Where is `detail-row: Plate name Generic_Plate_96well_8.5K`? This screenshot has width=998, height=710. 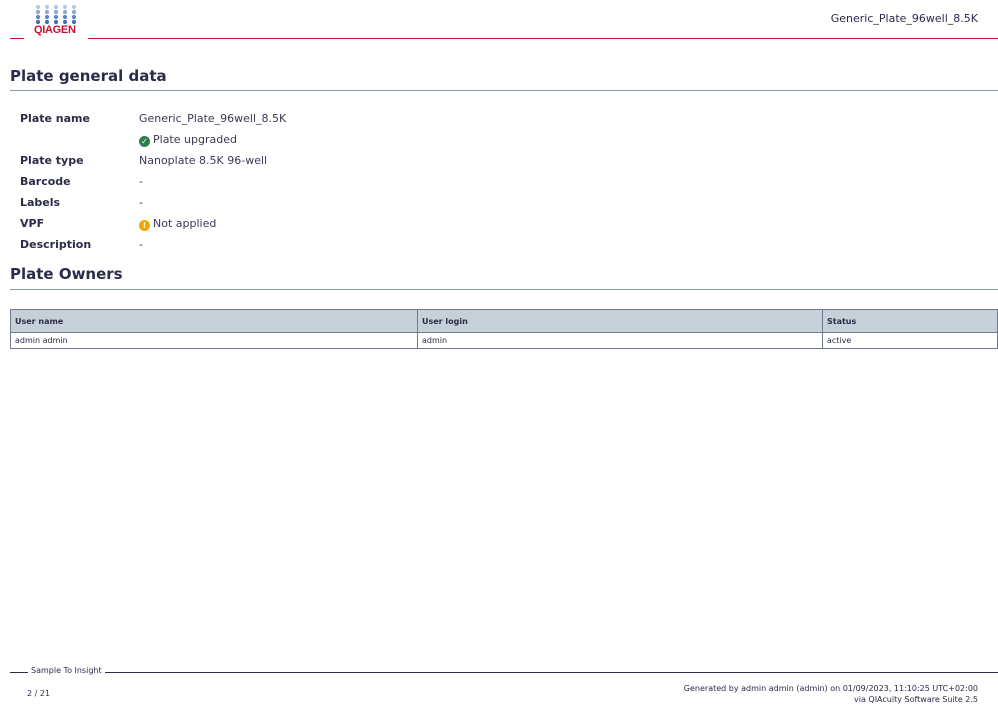 detail-row: Plate name Generic_Plate_96well_8.5K is located at coordinates (220, 120).